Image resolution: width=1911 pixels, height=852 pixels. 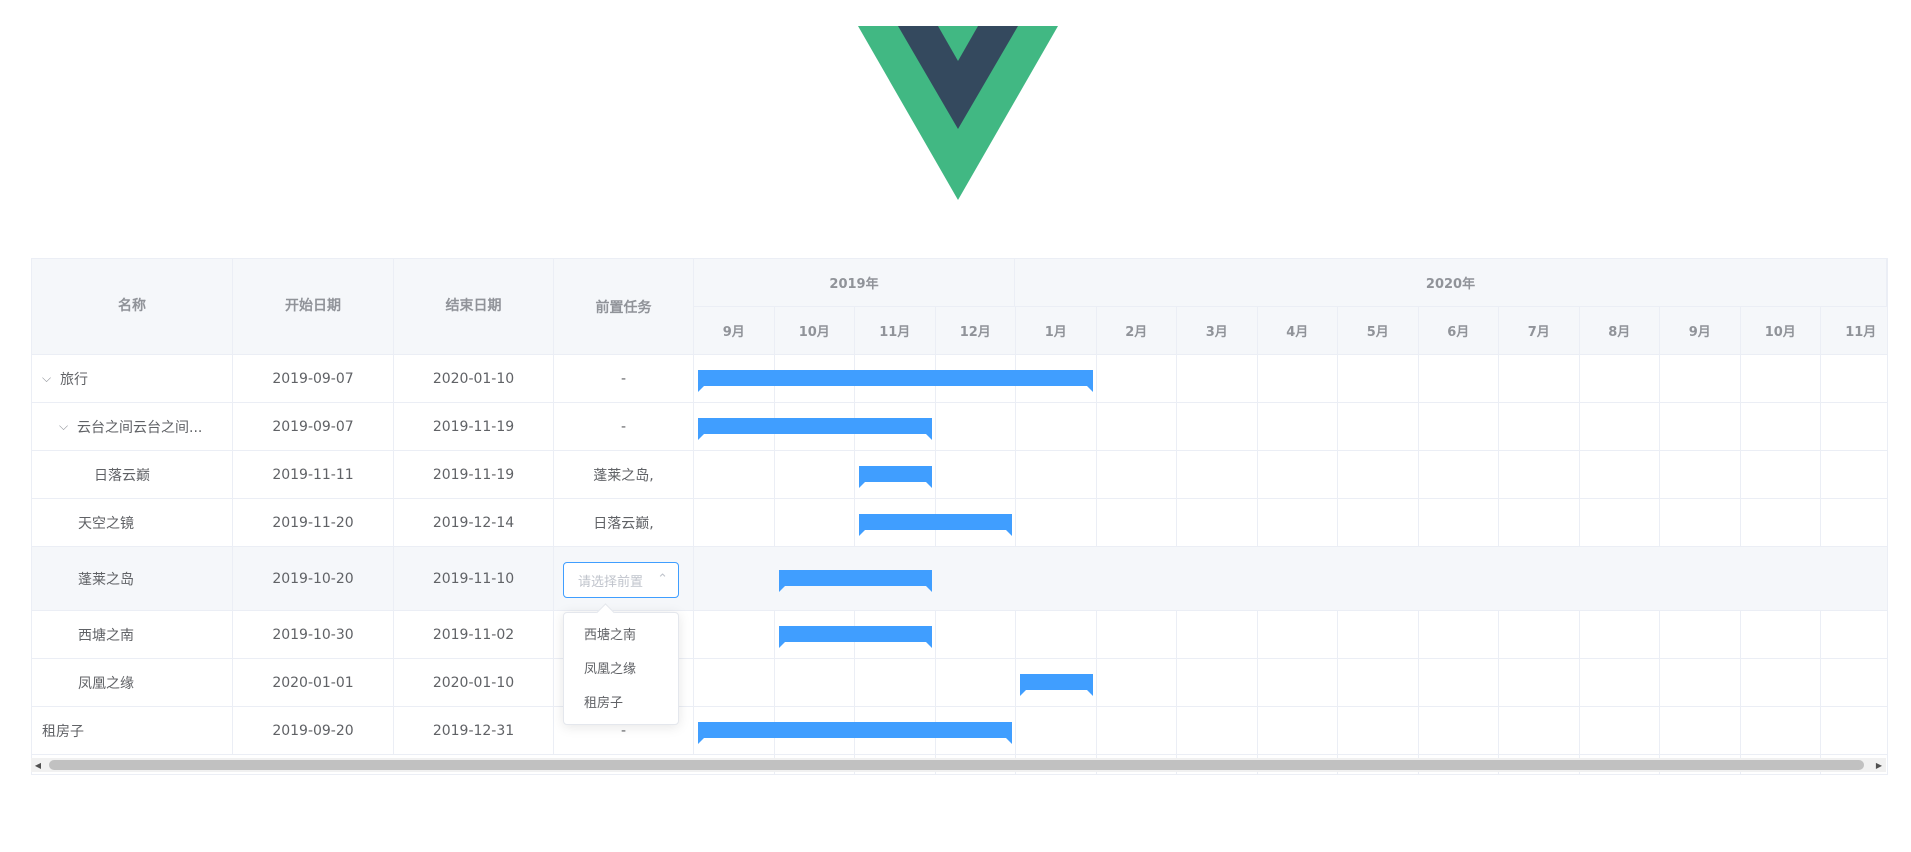 What do you see at coordinates (313, 307) in the screenshot?
I see `header-start-date: 开始日期` at bounding box center [313, 307].